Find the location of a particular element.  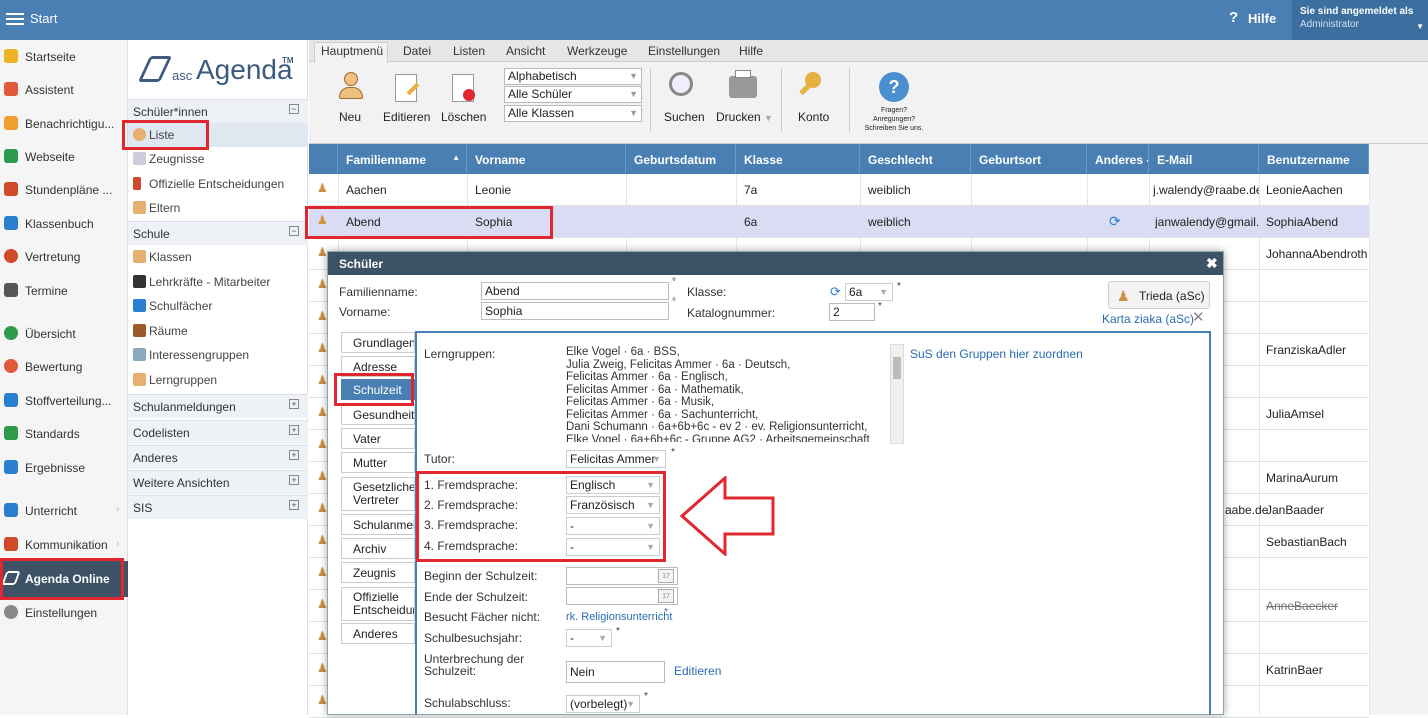

nav-standards: Standards is located at coordinates (64, 435).